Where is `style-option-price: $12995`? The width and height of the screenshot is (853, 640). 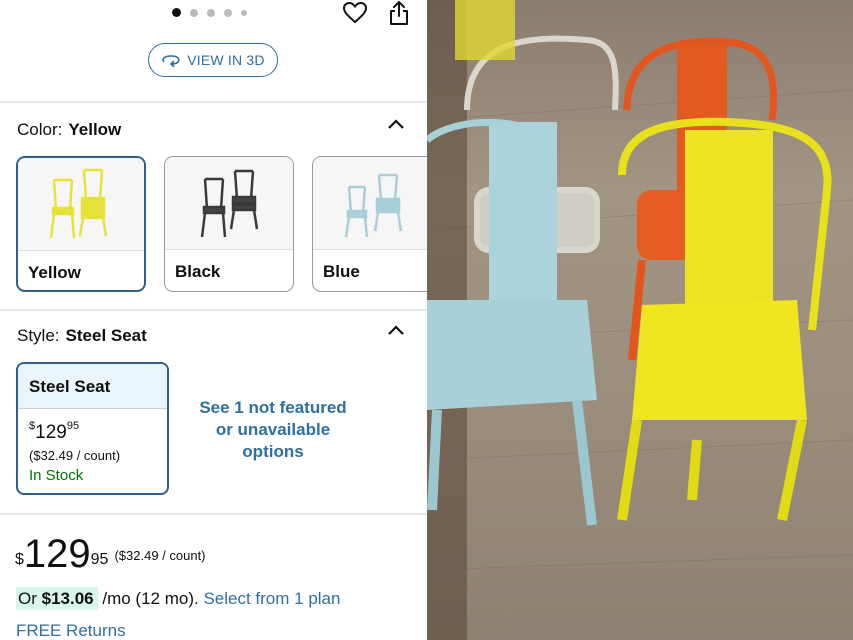 style-option-price: $12995 is located at coordinates (54, 432).